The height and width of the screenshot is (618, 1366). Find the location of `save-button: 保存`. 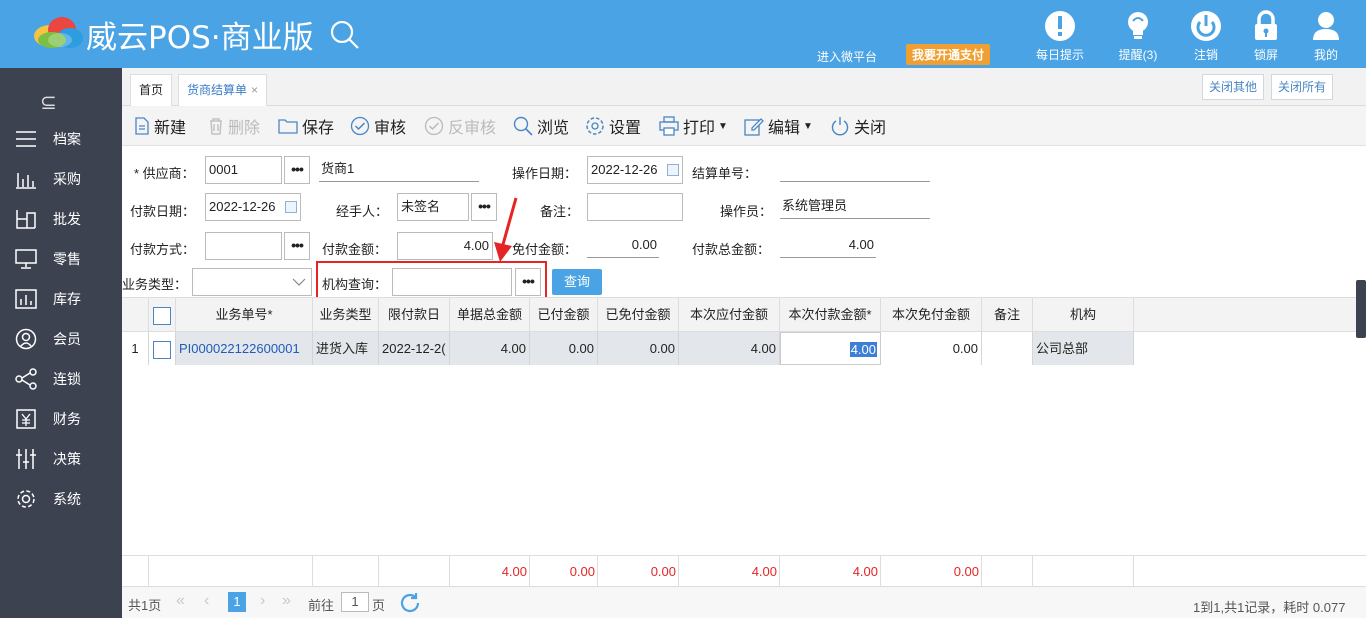

save-button: 保存 is located at coordinates (306, 126).